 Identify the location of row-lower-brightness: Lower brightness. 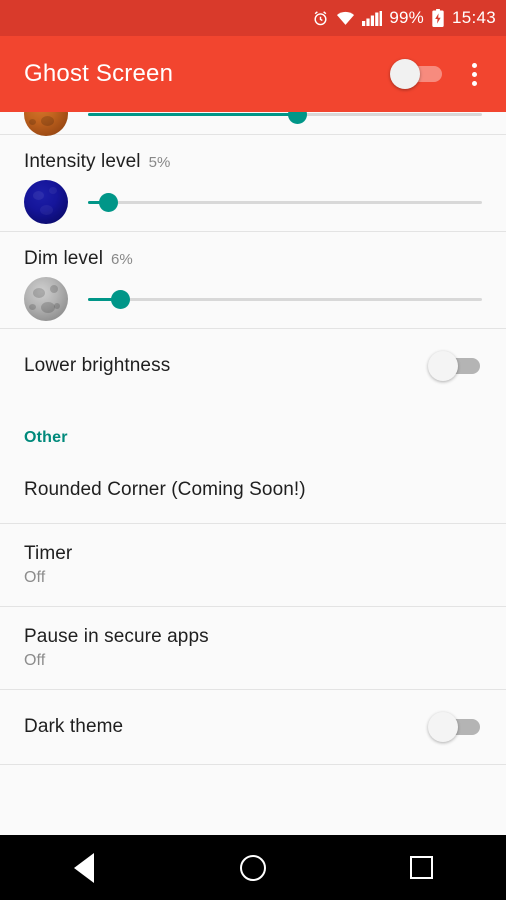
(253, 366).